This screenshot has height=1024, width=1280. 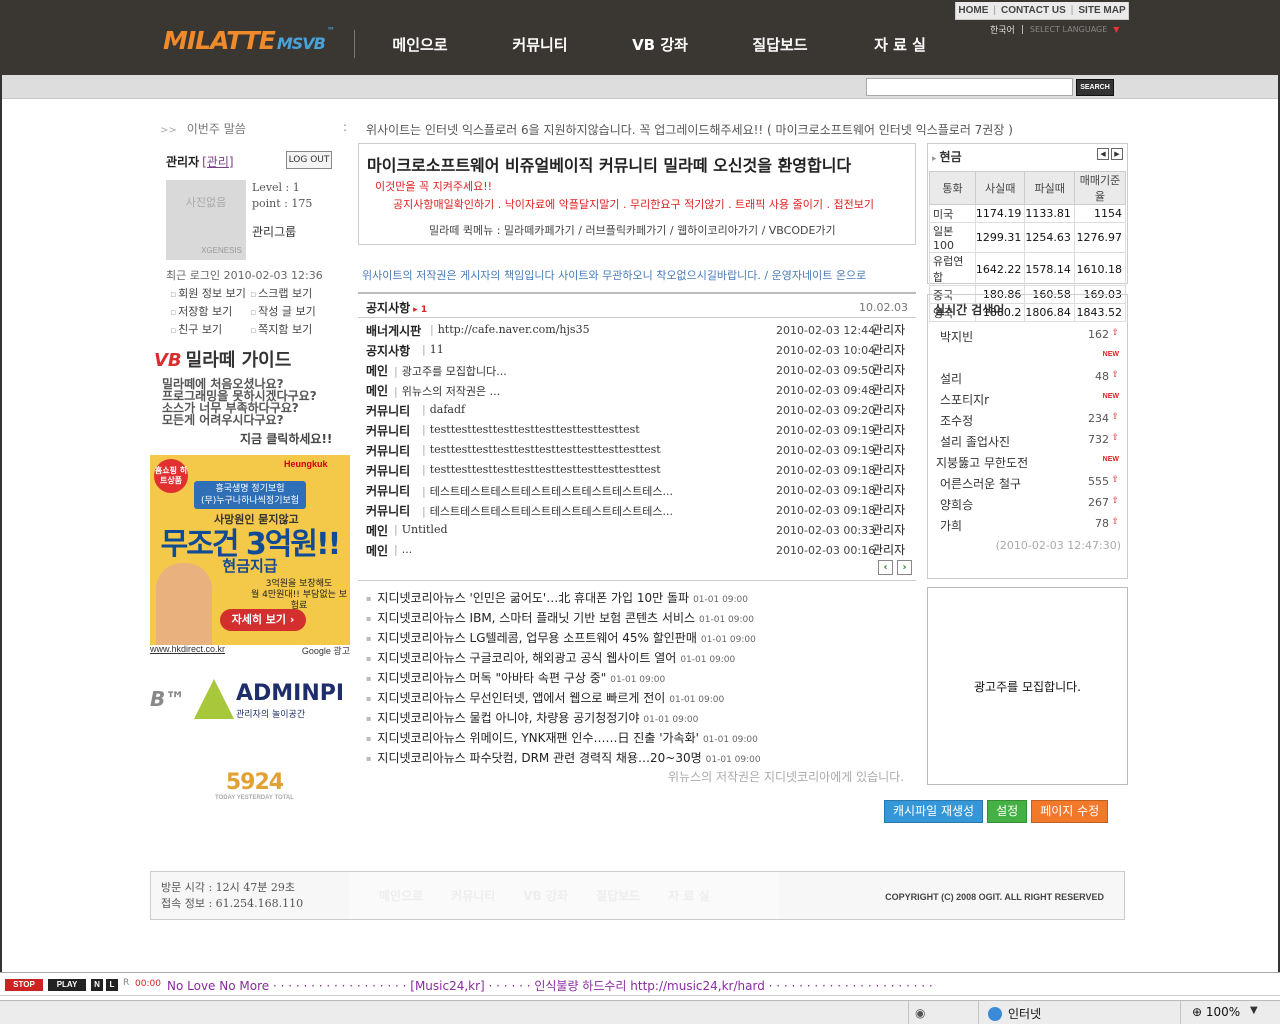 What do you see at coordinates (295, 311) in the screenshot?
I see `my-posts-link: 작성 글 보기` at bounding box center [295, 311].